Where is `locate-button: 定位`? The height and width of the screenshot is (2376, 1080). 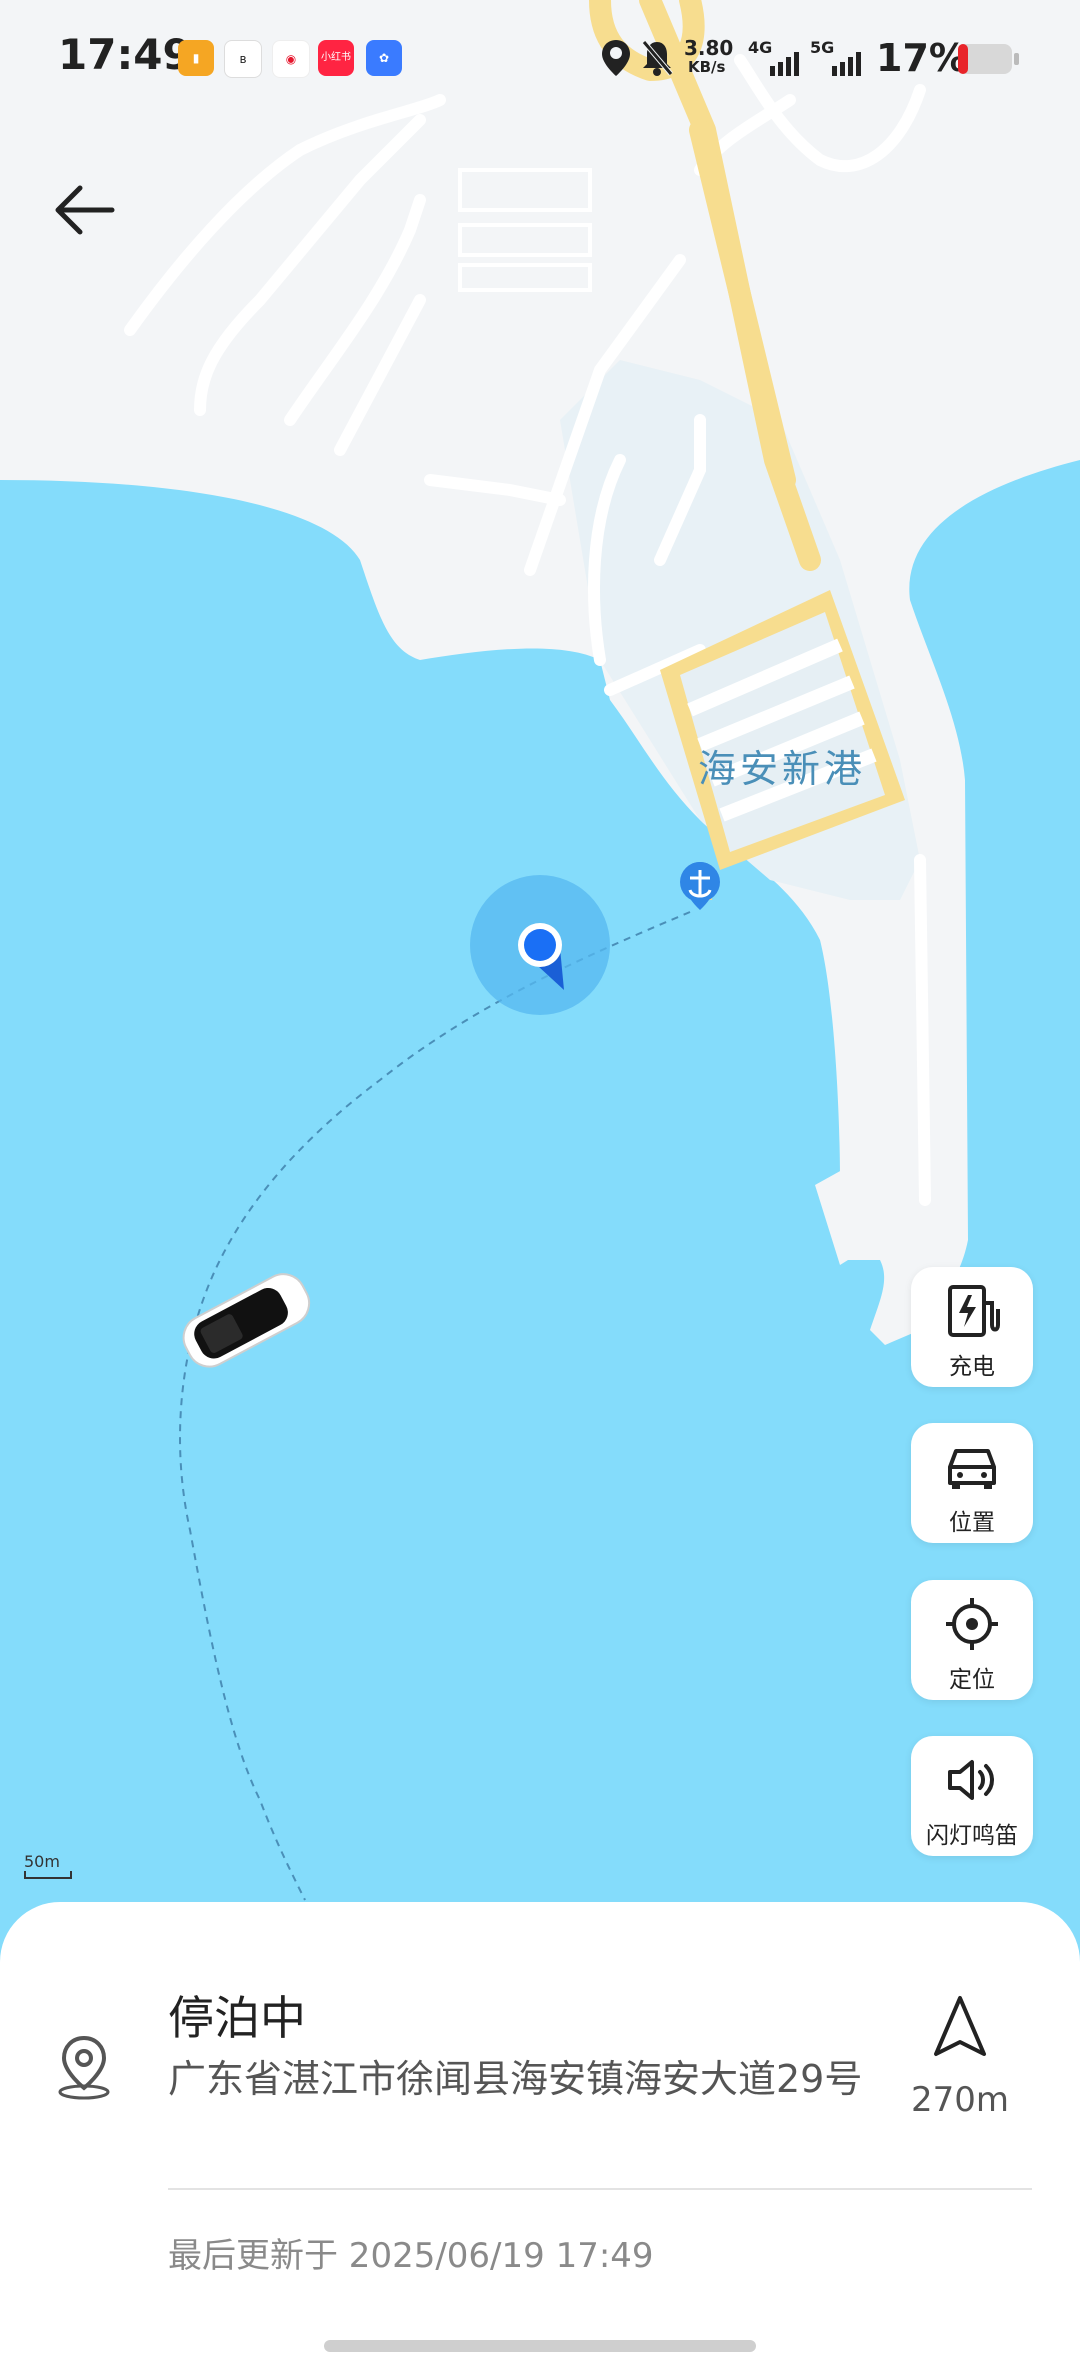
locate-button: 定位 is located at coordinates (972, 1640).